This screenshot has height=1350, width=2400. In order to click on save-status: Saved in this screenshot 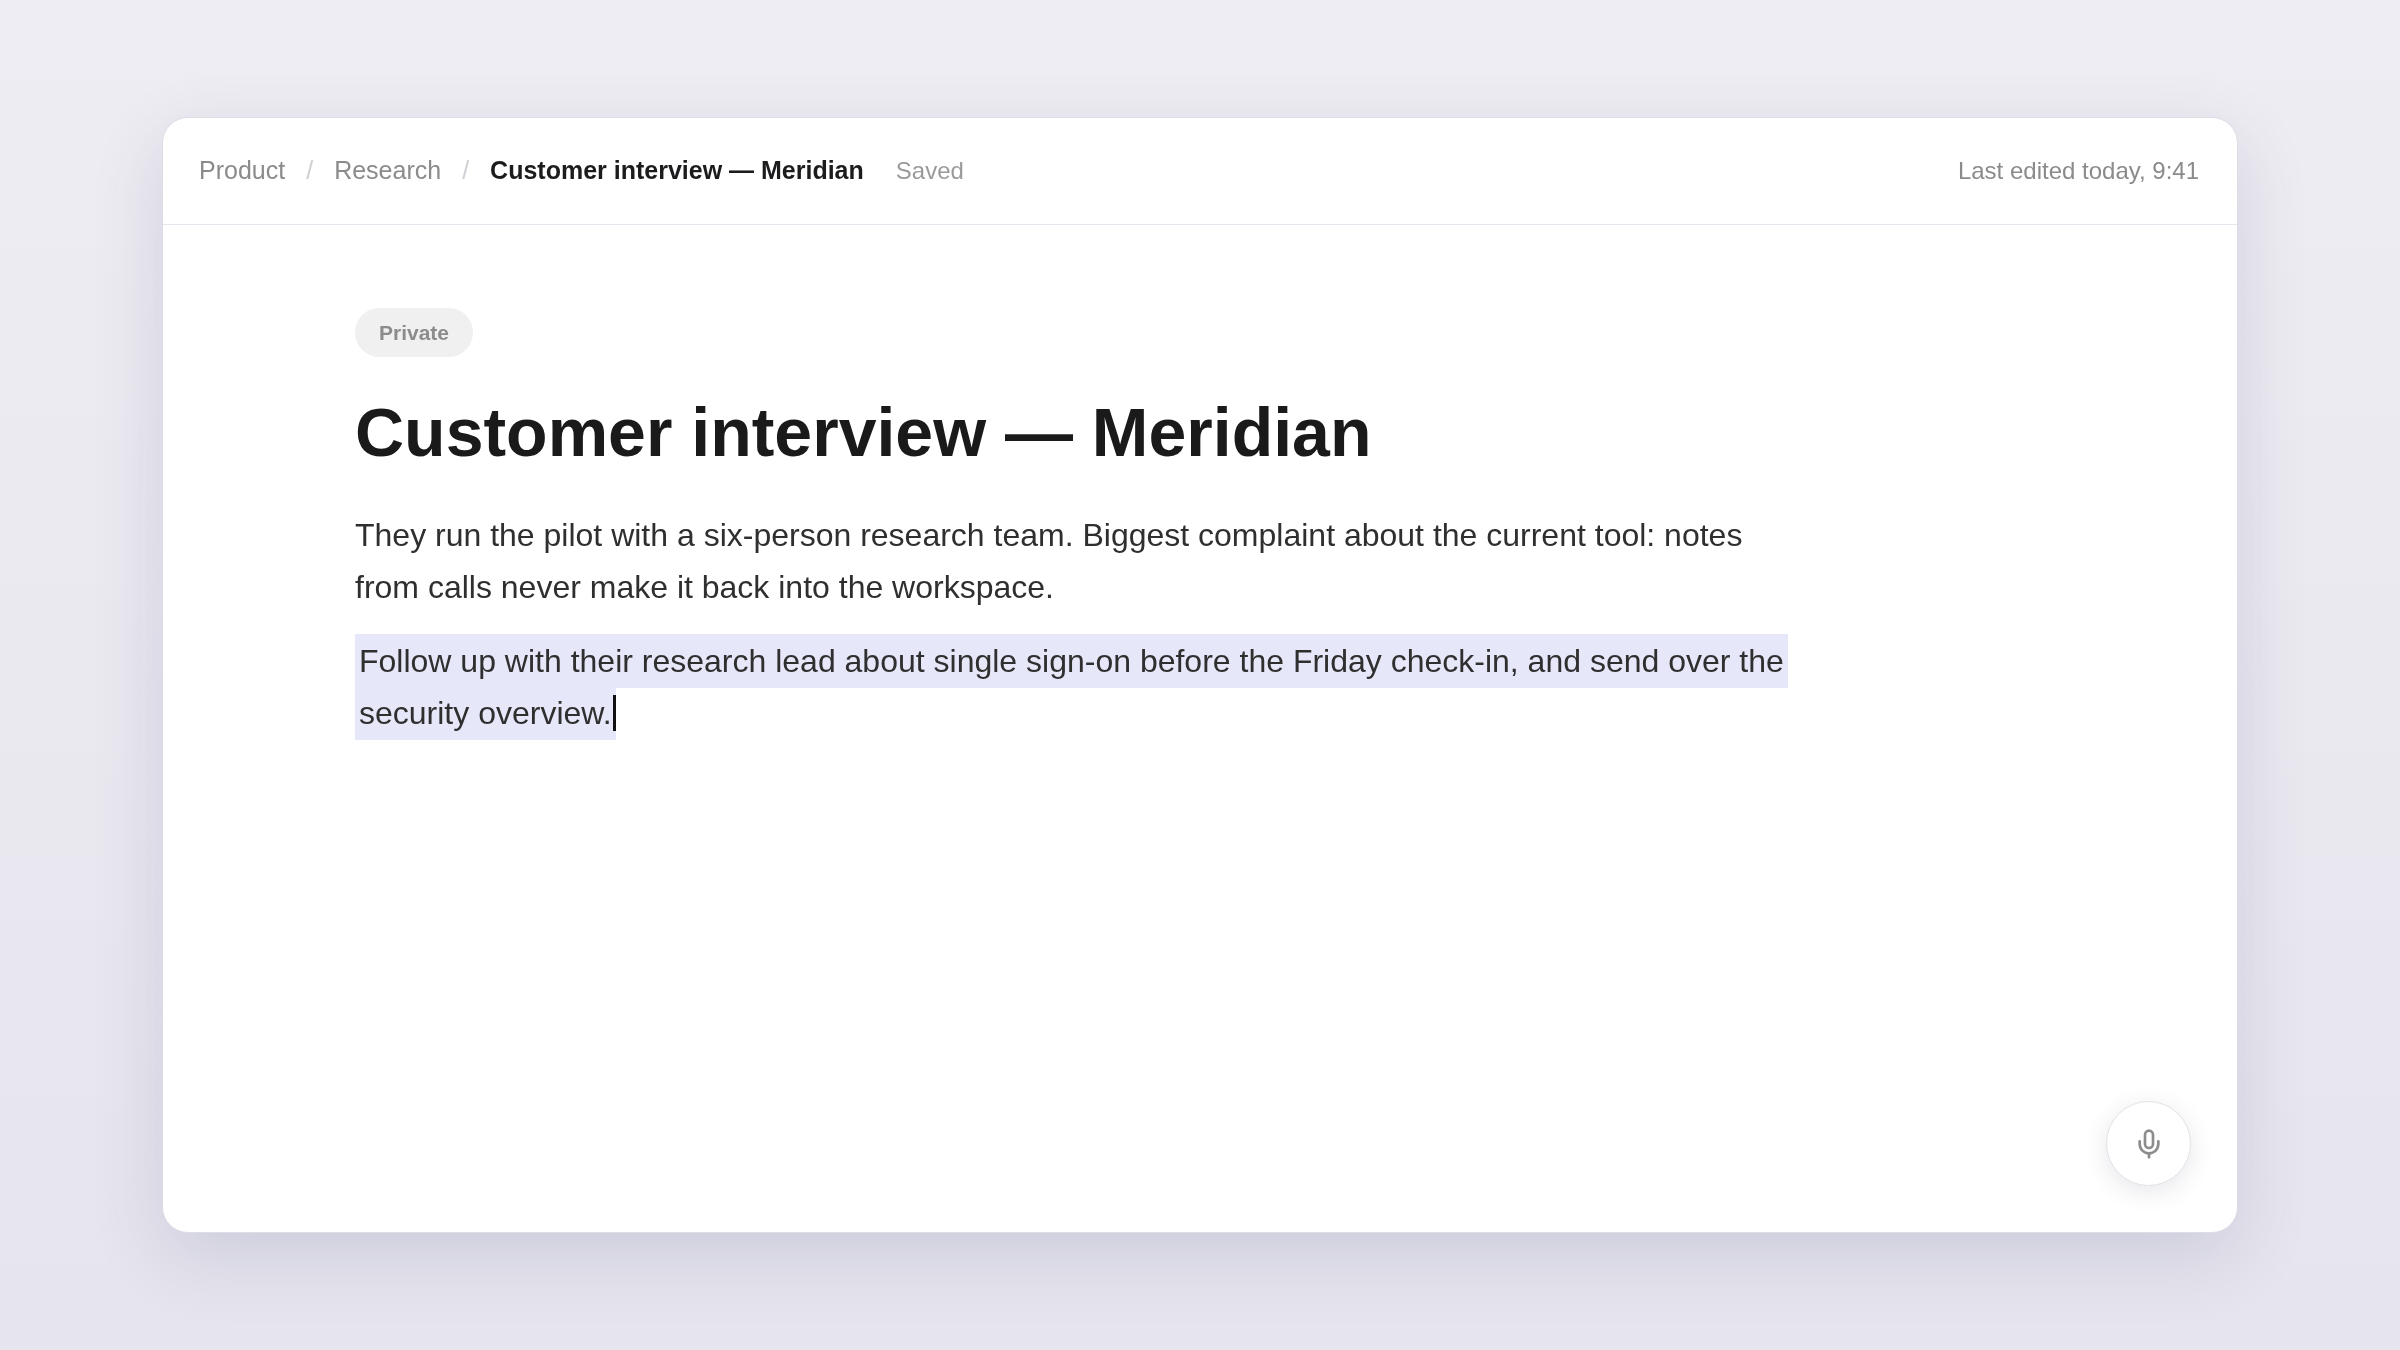, I will do `click(929, 171)`.